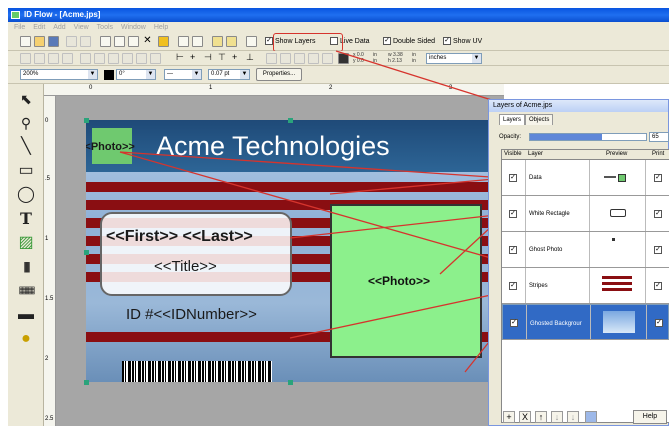 The width and height of the screenshot is (669, 426). I want to click on opacity-slider, so click(588, 137).